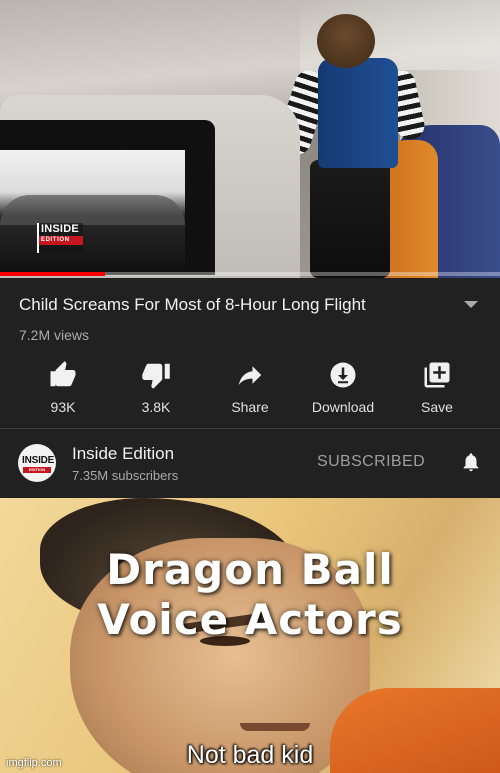 The image size is (500, 773). I want to click on inside-edition-logo: INSIDE EDITION, so click(60, 238).